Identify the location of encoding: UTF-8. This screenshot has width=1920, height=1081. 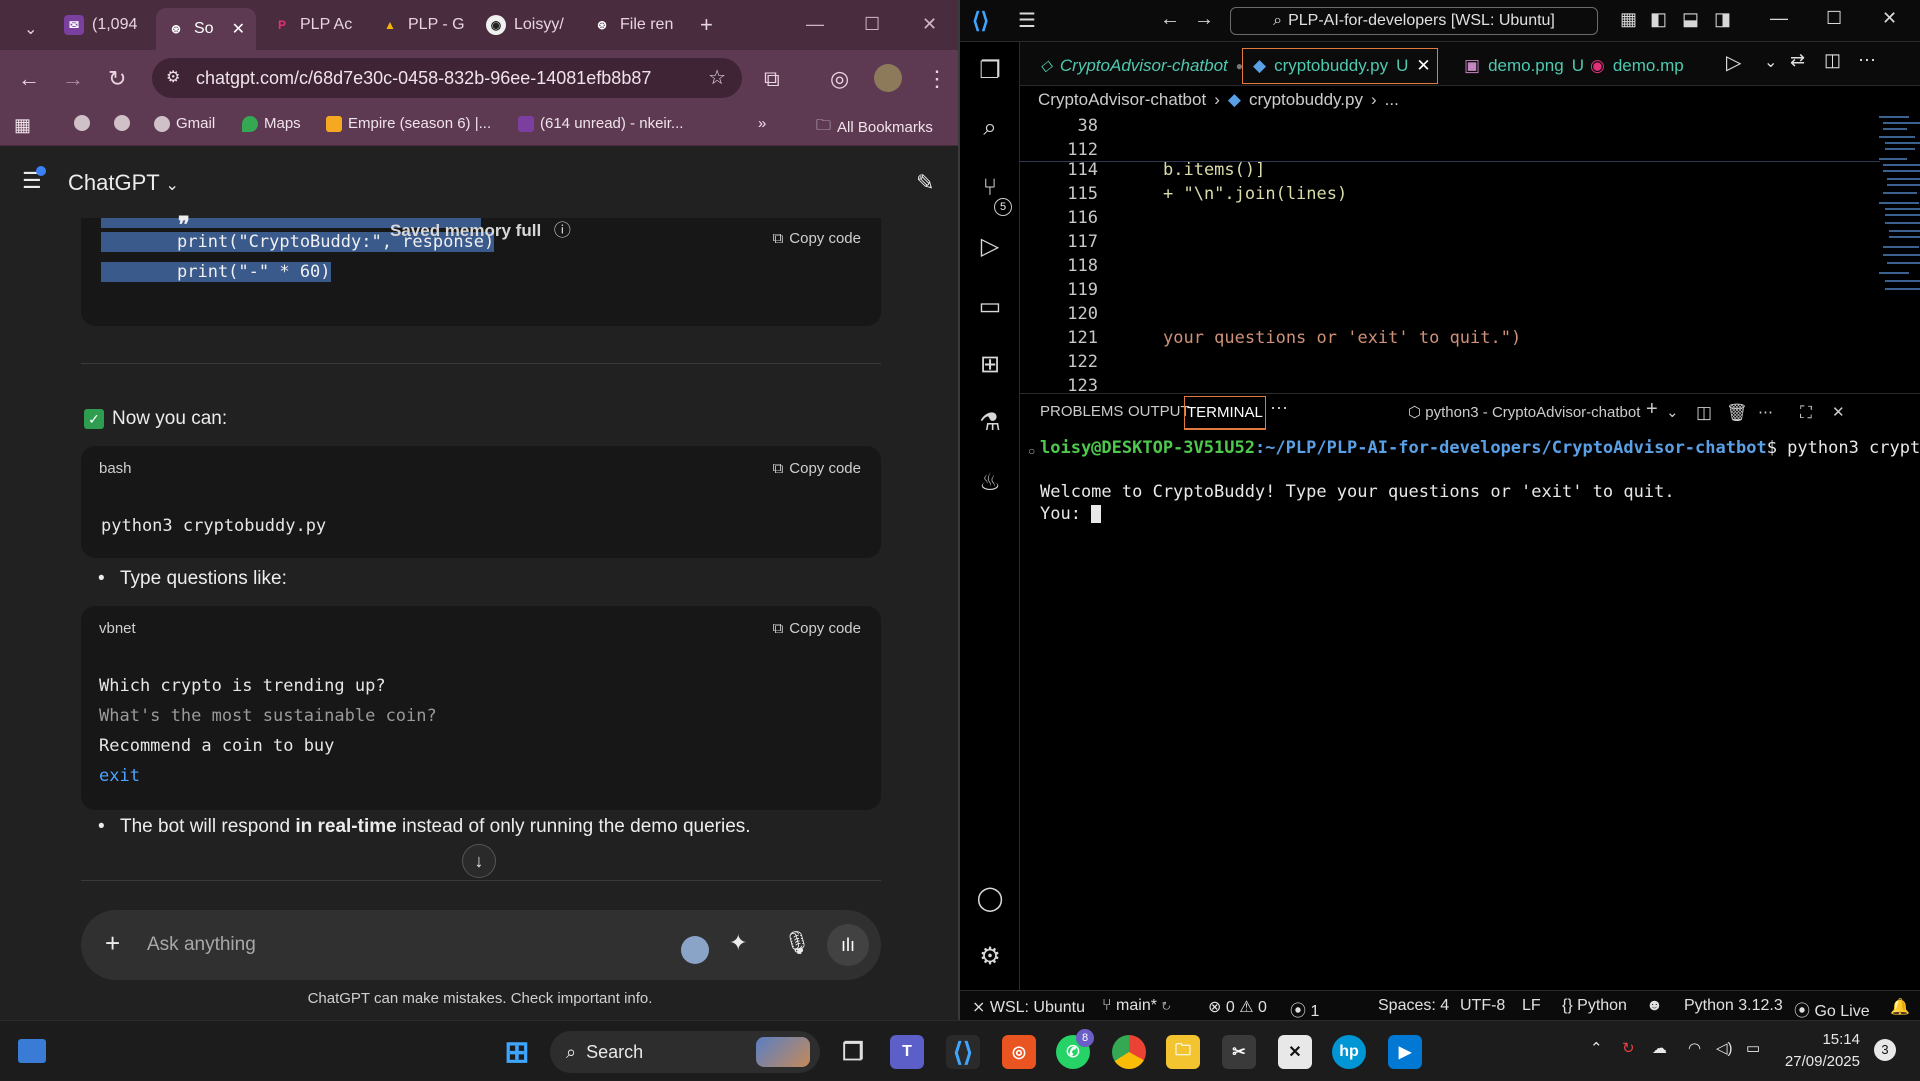
(1482, 1006).